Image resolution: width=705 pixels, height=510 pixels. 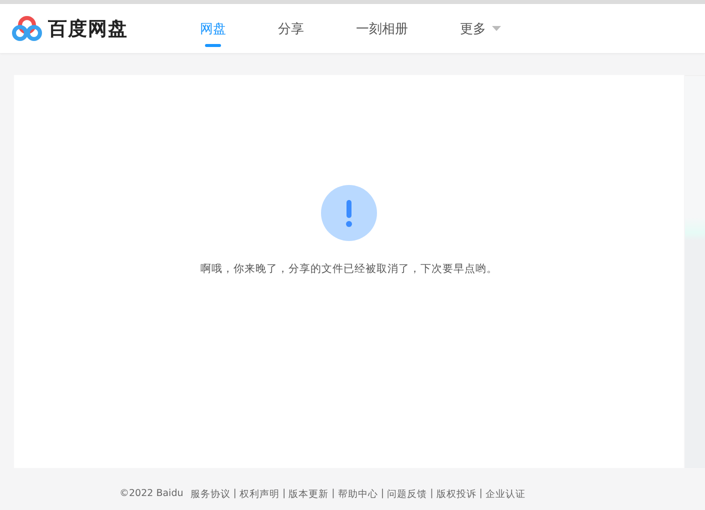 What do you see at coordinates (308, 494) in the screenshot?
I see `footer-link: 版本更新` at bounding box center [308, 494].